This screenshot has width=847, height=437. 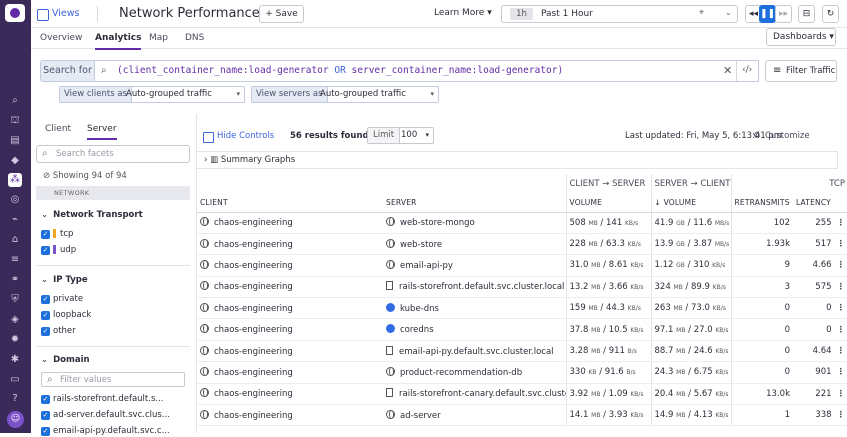 I want to click on customize-button: ⚙ Customize, so click(x=781, y=136).